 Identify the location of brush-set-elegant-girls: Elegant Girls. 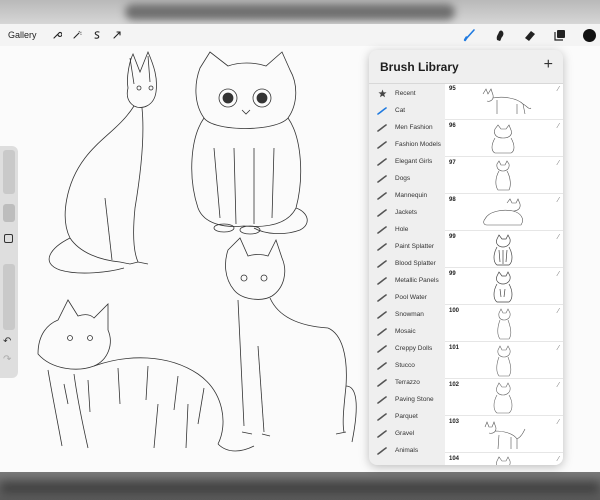
(407, 161).